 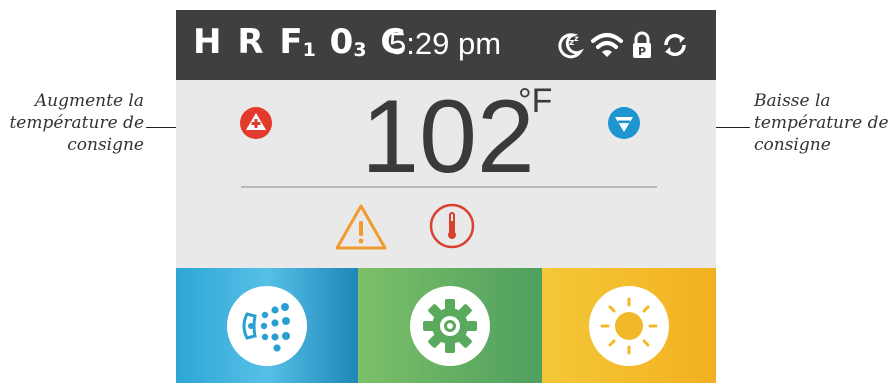 I want to click on plus-icon, so click(x=256, y=123).